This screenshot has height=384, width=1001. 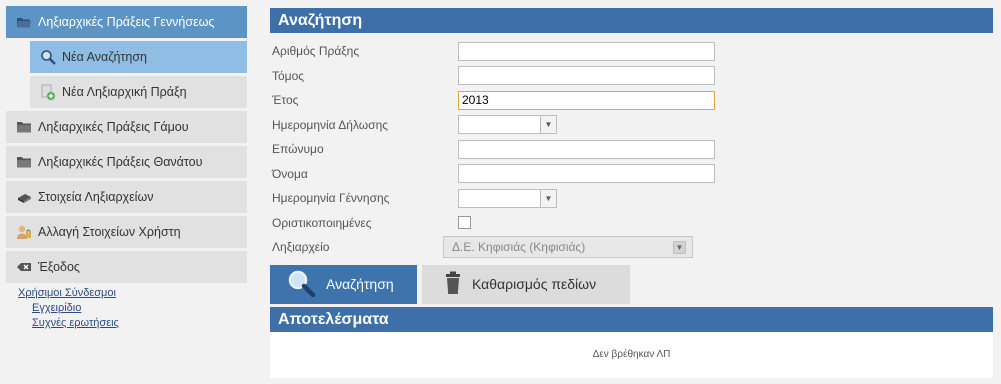 What do you see at coordinates (464, 223) in the screenshot?
I see `finalized-checkbox` at bounding box center [464, 223].